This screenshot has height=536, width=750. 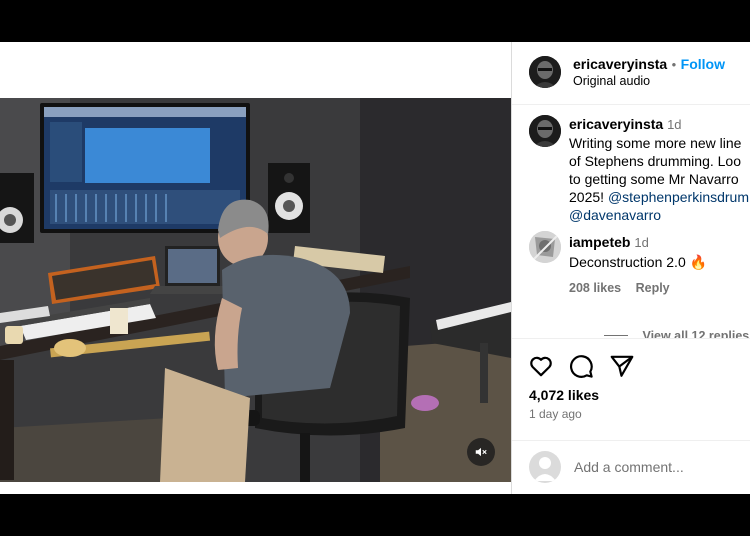 I want to click on comment-likes: 208 likes, so click(x=595, y=288).